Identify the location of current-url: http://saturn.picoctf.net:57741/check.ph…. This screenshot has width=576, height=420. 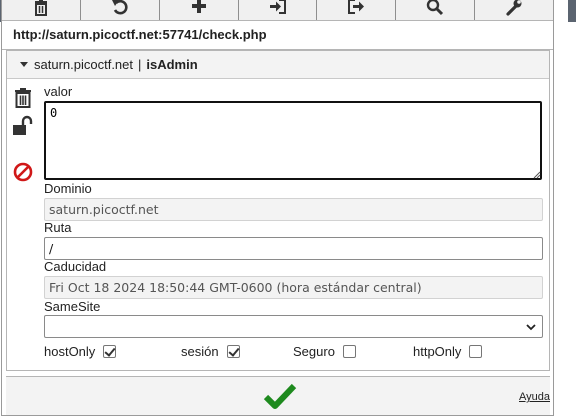
(277, 35).